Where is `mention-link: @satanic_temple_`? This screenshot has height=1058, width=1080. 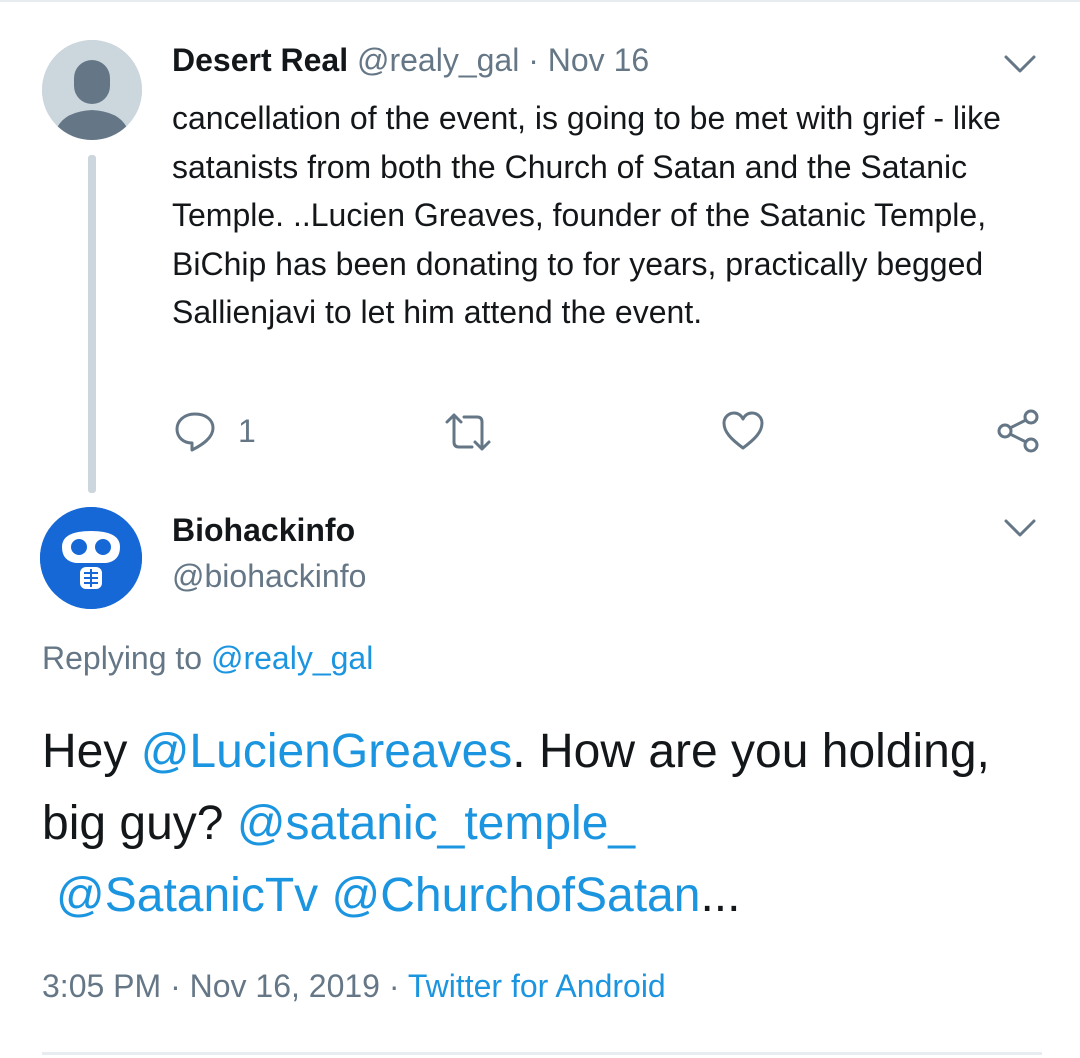 mention-link: @satanic_temple_ is located at coordinates (436, 823).